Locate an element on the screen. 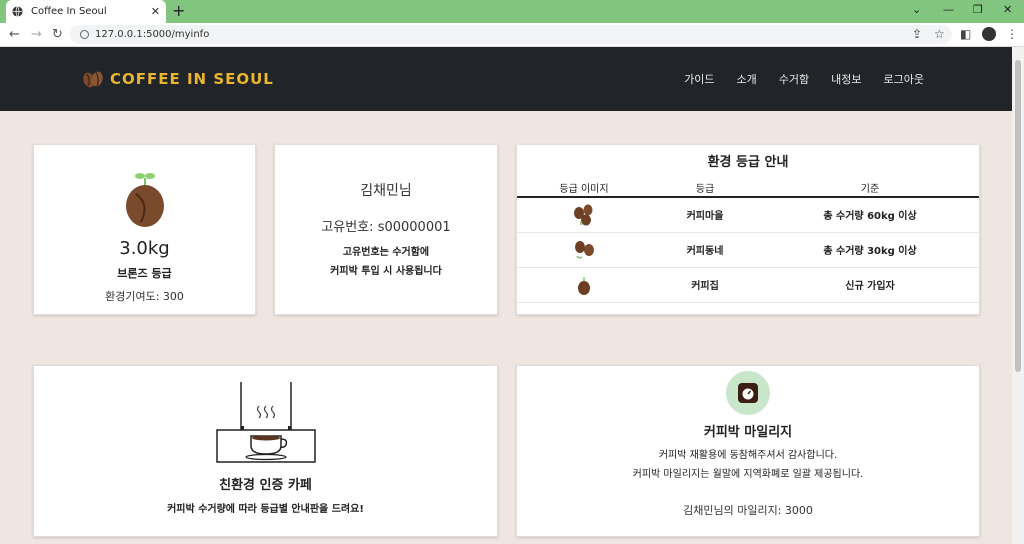  grade-criteria: 총 수거량 30kg 이상 is located at coordinates (870, 251).